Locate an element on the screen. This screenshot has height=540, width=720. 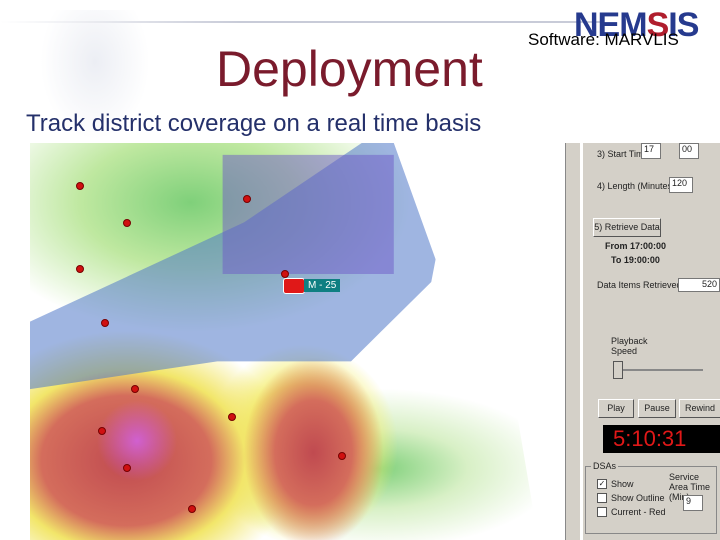
map-scrollbar is located at coordinates (572, 341).